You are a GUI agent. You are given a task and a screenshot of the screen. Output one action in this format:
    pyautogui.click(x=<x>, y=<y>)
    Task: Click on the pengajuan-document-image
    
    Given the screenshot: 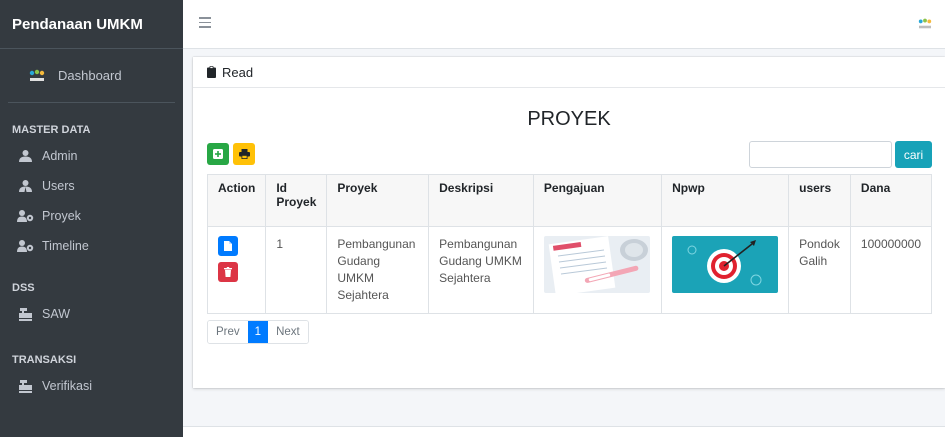 What is the action you would take?
    pyautogui.click(x=596, y=266)
    